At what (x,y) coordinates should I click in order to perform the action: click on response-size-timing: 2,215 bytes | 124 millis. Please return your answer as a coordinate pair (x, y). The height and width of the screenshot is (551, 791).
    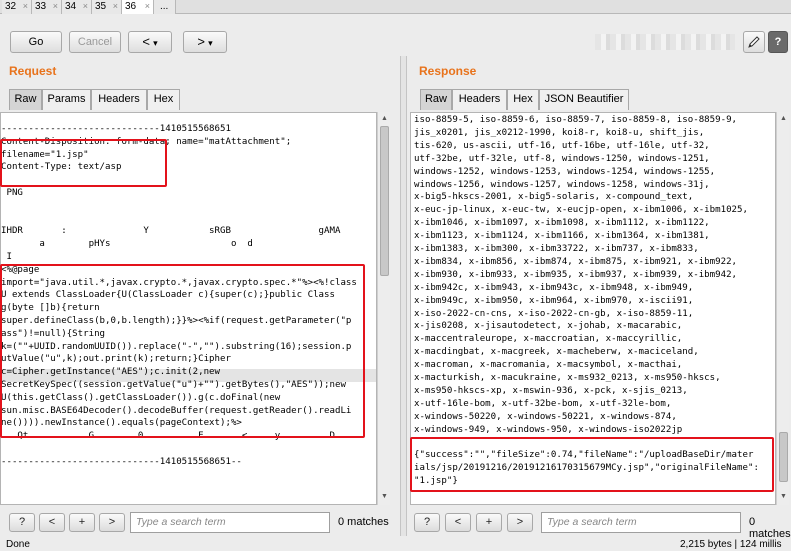
    Looking at the image, I should click on (731, 544).